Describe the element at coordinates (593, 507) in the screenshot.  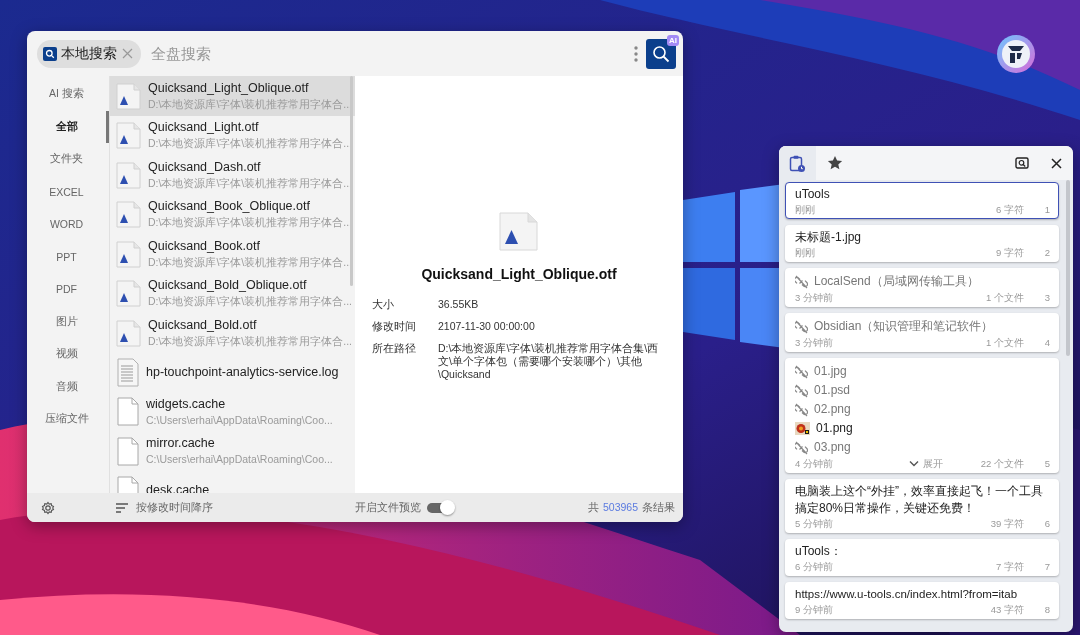
I see `total-label: 共` at that location.